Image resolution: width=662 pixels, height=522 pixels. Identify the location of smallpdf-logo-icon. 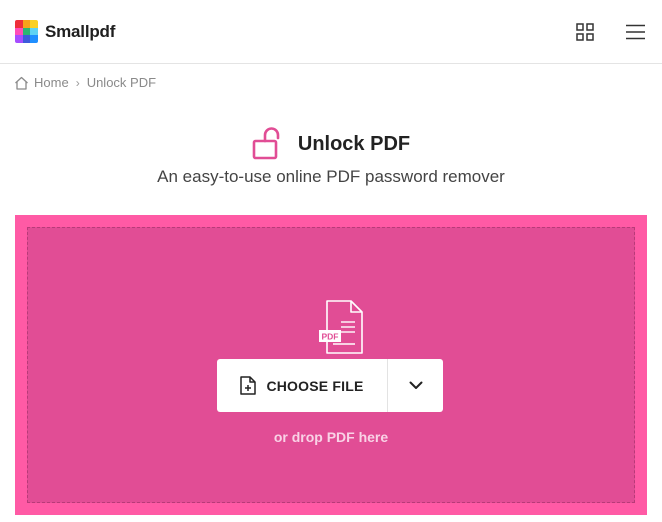
(26, 31).